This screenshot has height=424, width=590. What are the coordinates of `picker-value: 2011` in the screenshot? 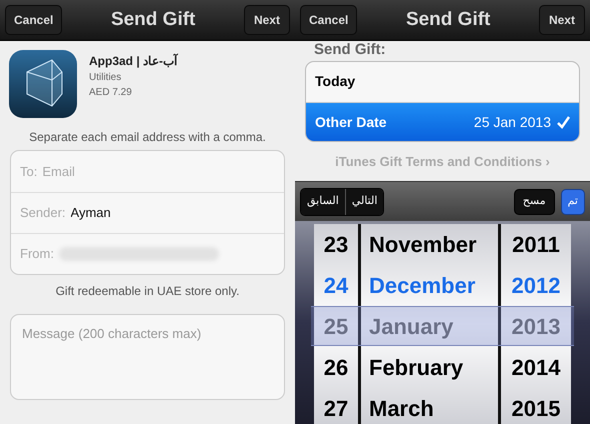 It's located at (536, 244).